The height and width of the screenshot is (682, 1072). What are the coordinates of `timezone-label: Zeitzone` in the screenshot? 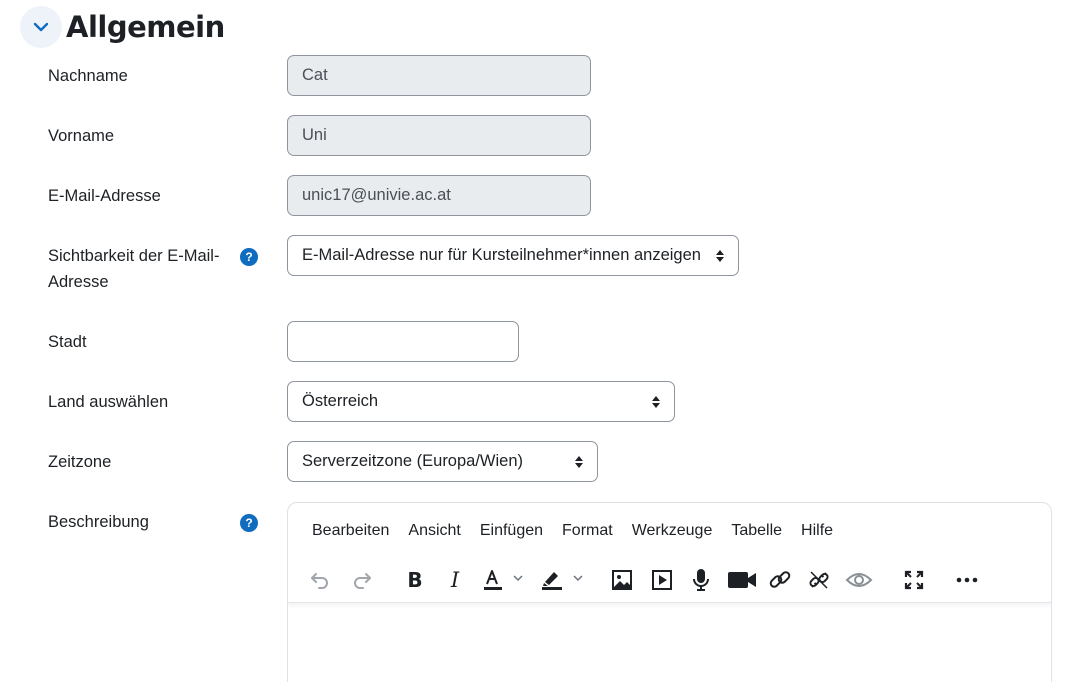 It's located at (80, 462).